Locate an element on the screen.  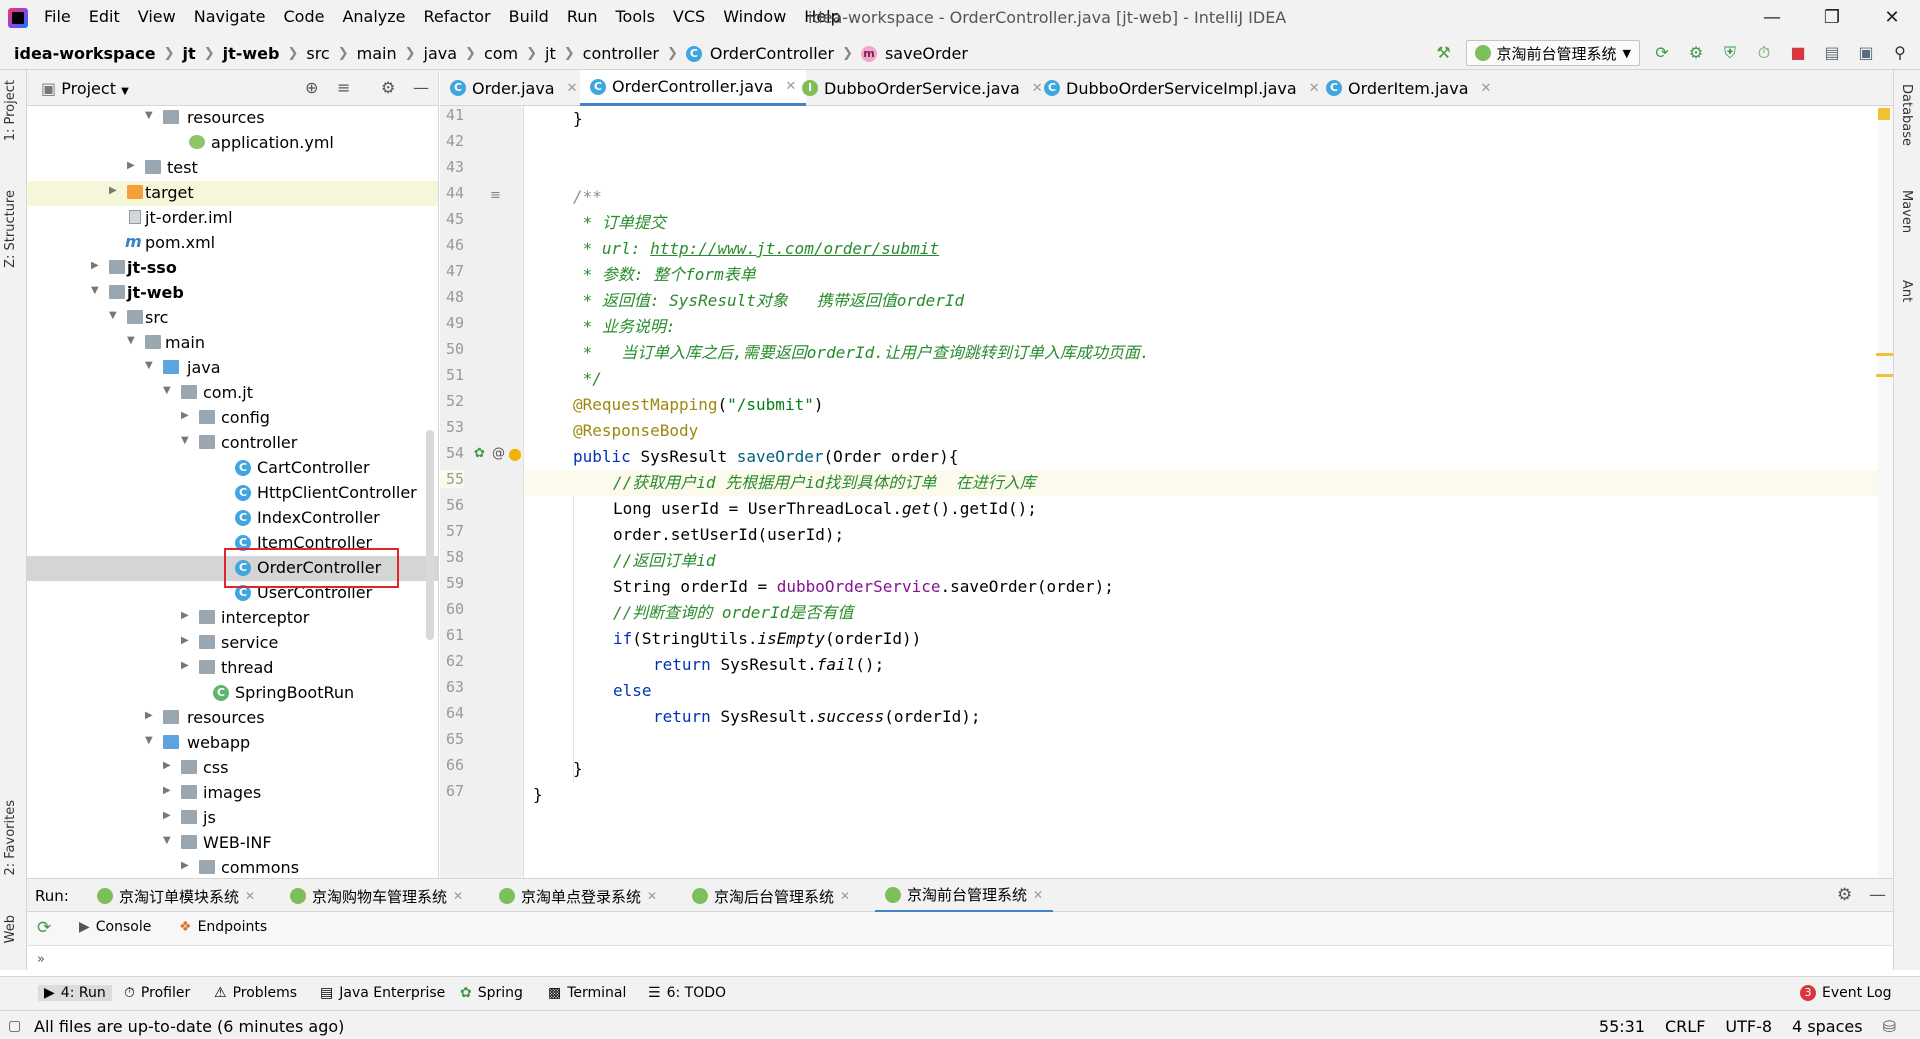
layout-icon: ▣ is located at coordinates (1866, 53).